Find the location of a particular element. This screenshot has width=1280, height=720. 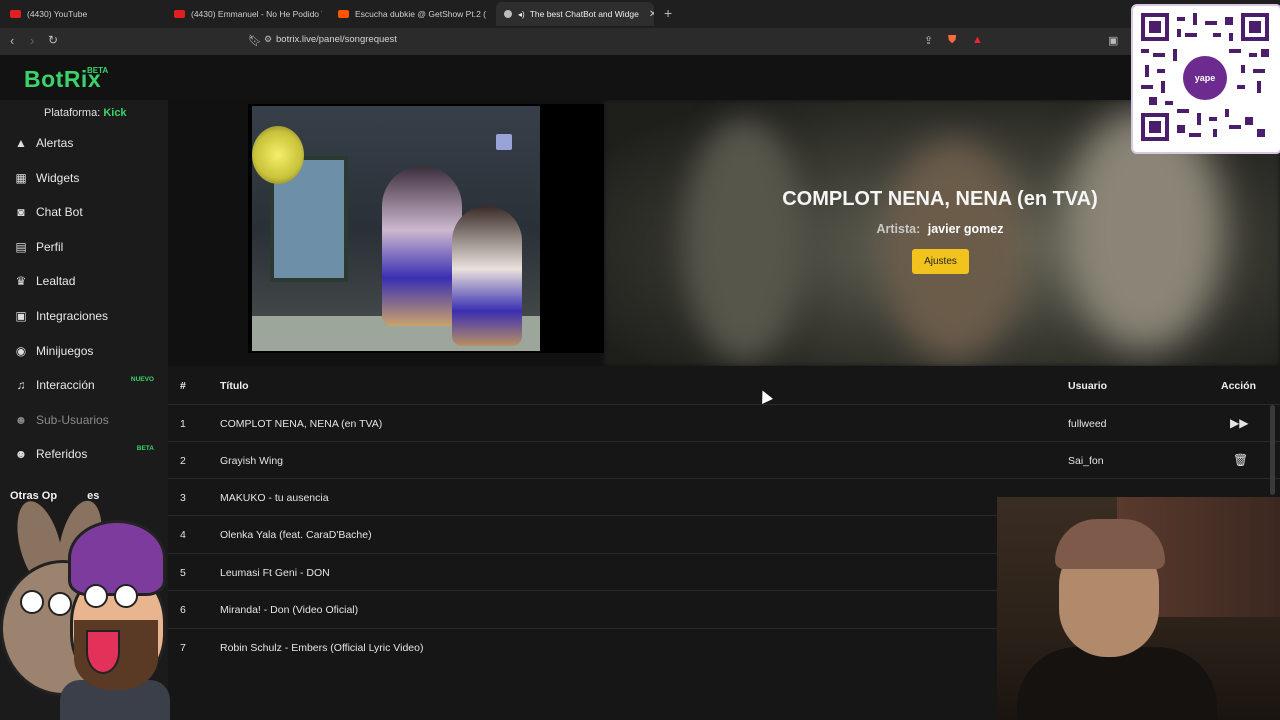

sidebar-item-integraciones: ▣ Integraciones is located at coordinates (89, 316).